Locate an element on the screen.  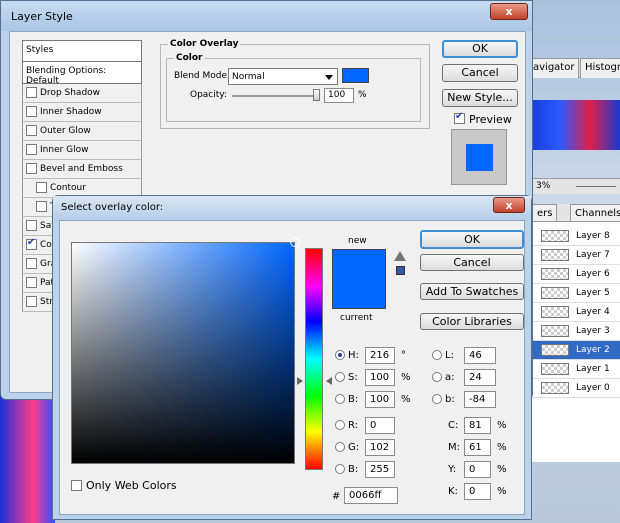
layer-row: Layer 0 is located at coordinates (570, 388).